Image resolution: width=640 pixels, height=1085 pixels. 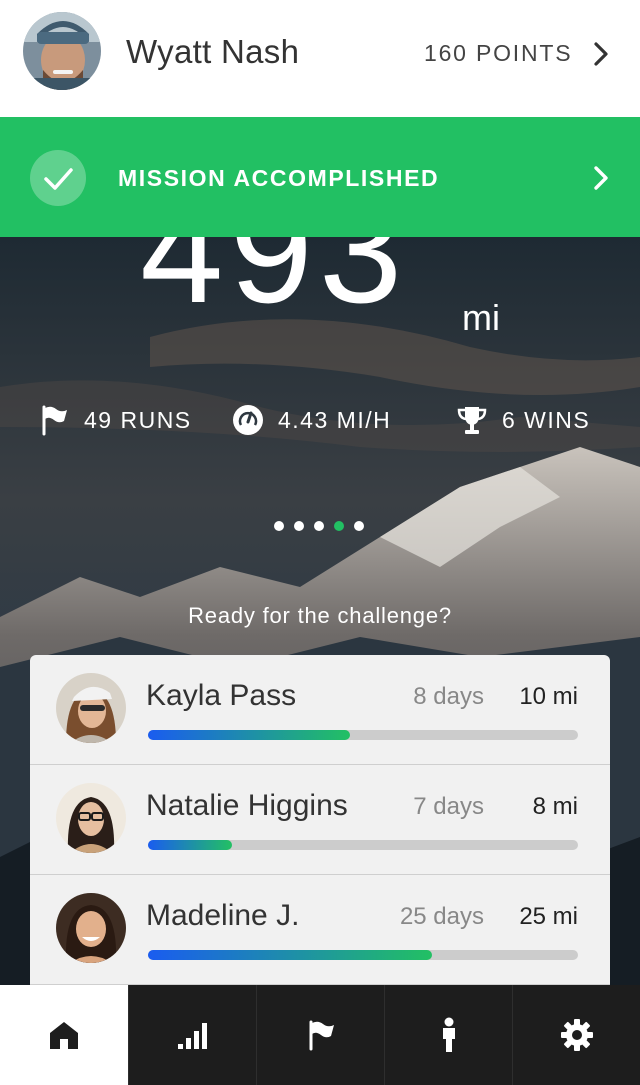 I want to click on runs-label: 49 RUNS, so click(x=138, y=419).